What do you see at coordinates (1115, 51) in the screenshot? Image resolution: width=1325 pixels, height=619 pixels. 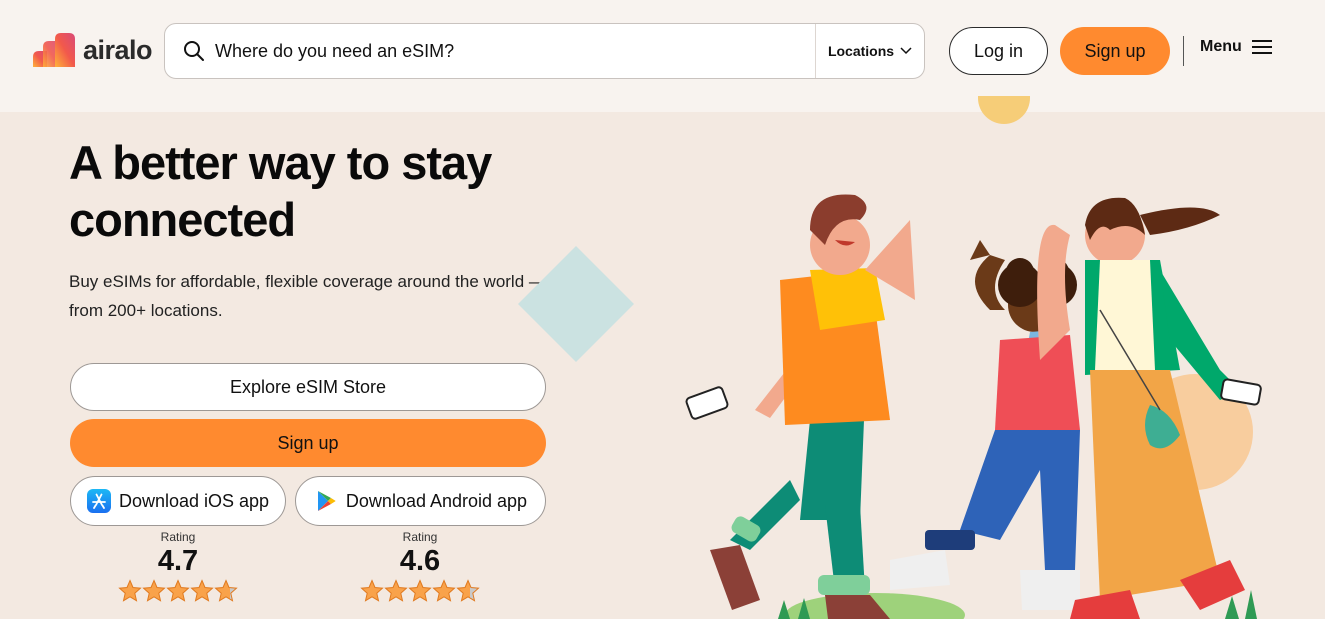 I see `header-signup-button: Sign up` at bounding box center [1115, 51].